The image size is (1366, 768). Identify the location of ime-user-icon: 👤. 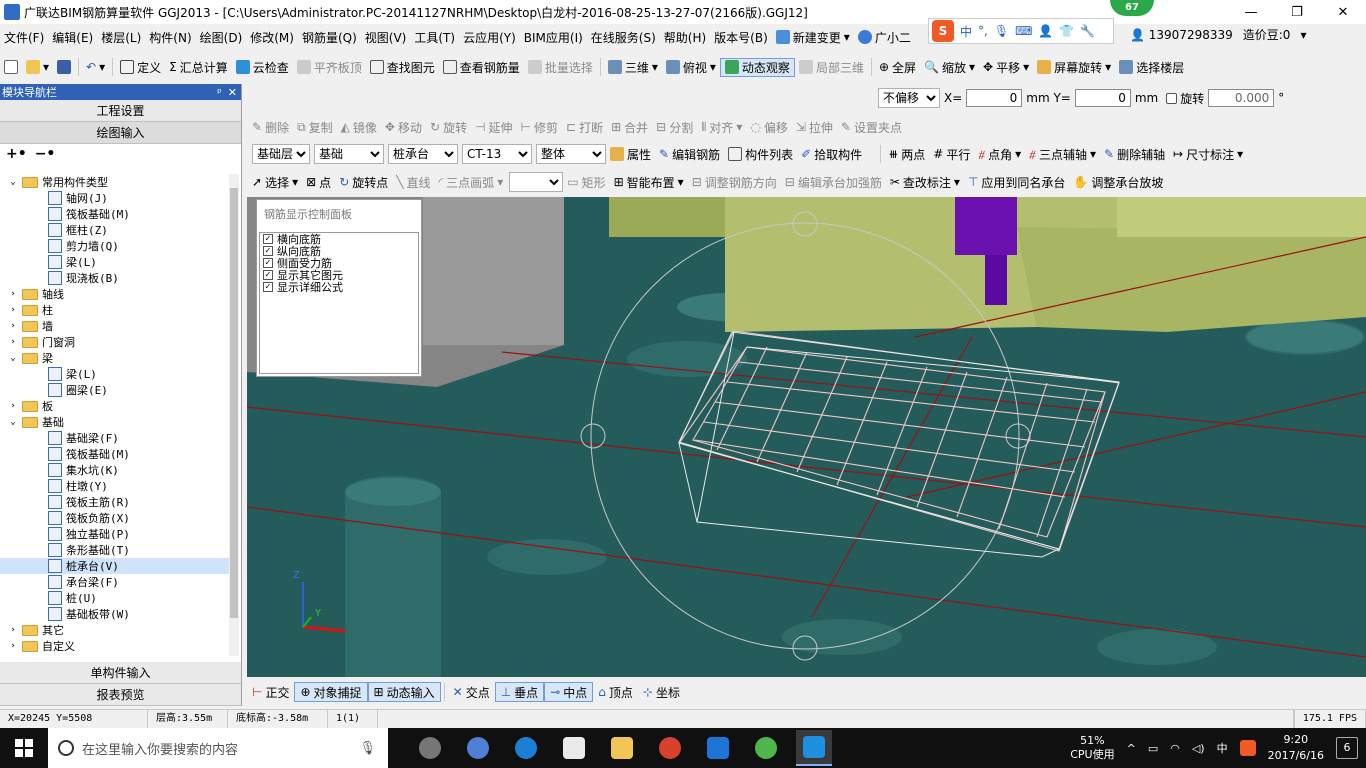
(1045, 31).